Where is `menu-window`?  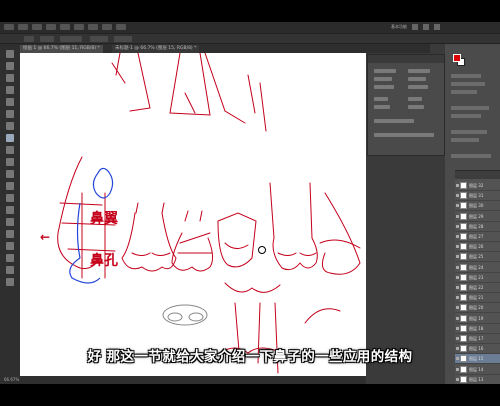
menu-window is located at coordinates (121, 27).